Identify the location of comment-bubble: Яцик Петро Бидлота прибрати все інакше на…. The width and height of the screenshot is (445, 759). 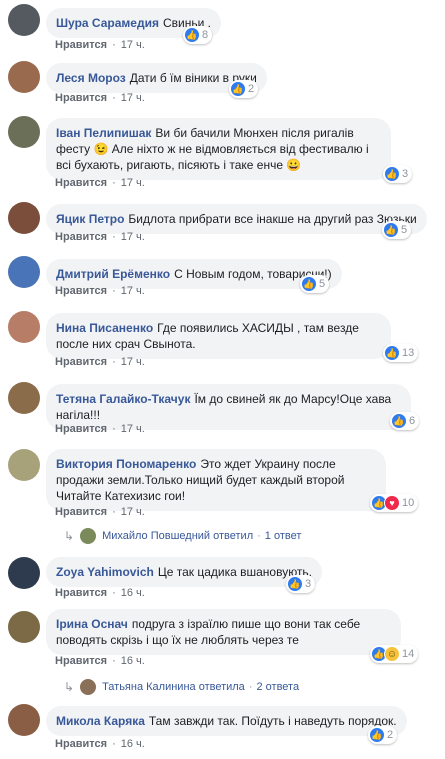
(236, 219).